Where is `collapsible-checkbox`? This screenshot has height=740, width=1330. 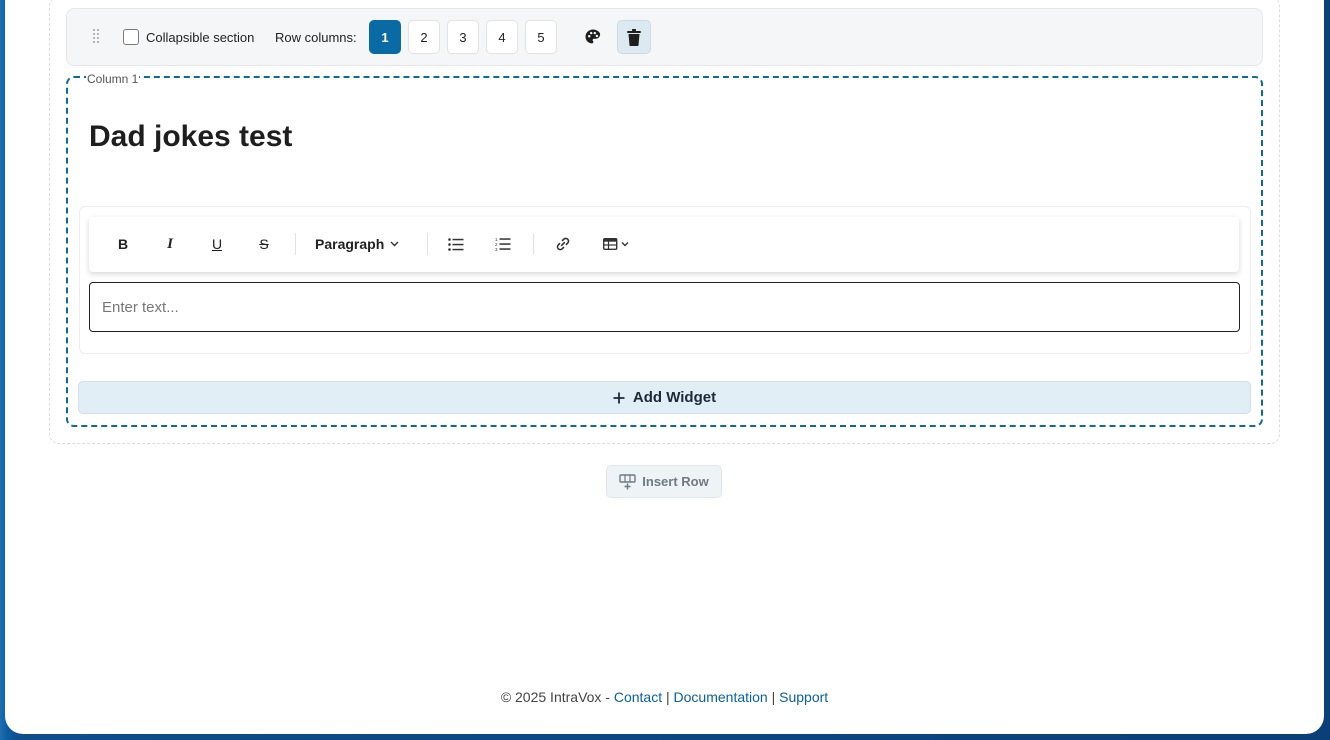
collapsible-checkbox is located at coordinates (131, 37).